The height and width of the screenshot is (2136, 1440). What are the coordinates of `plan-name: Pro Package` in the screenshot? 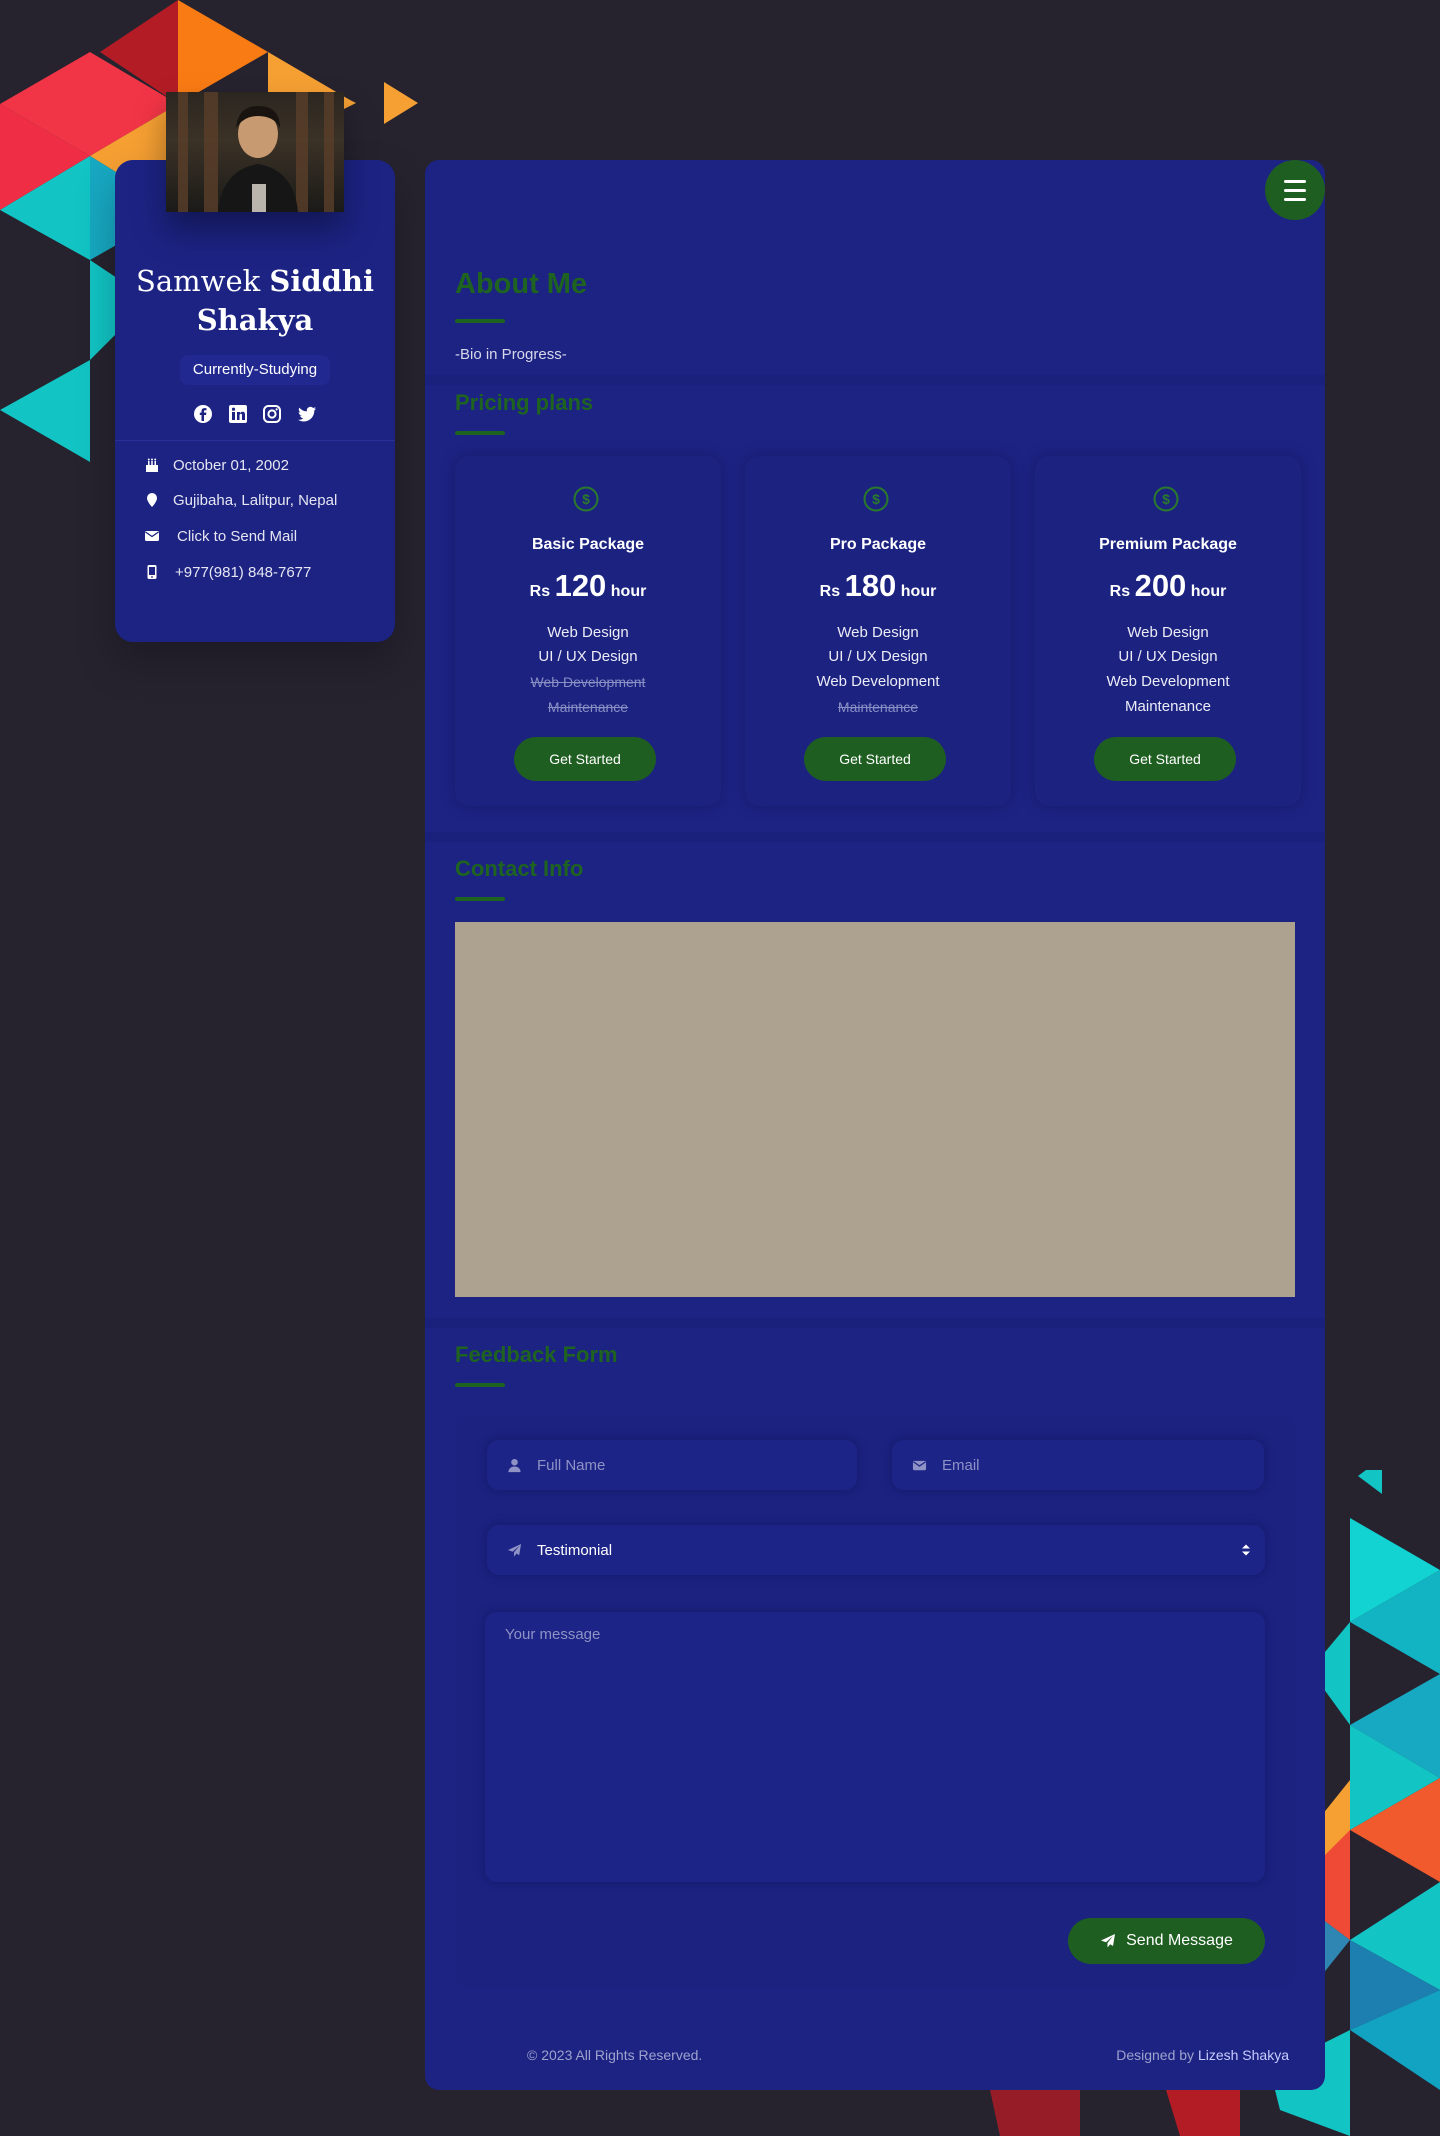 It's located at (878, 544).